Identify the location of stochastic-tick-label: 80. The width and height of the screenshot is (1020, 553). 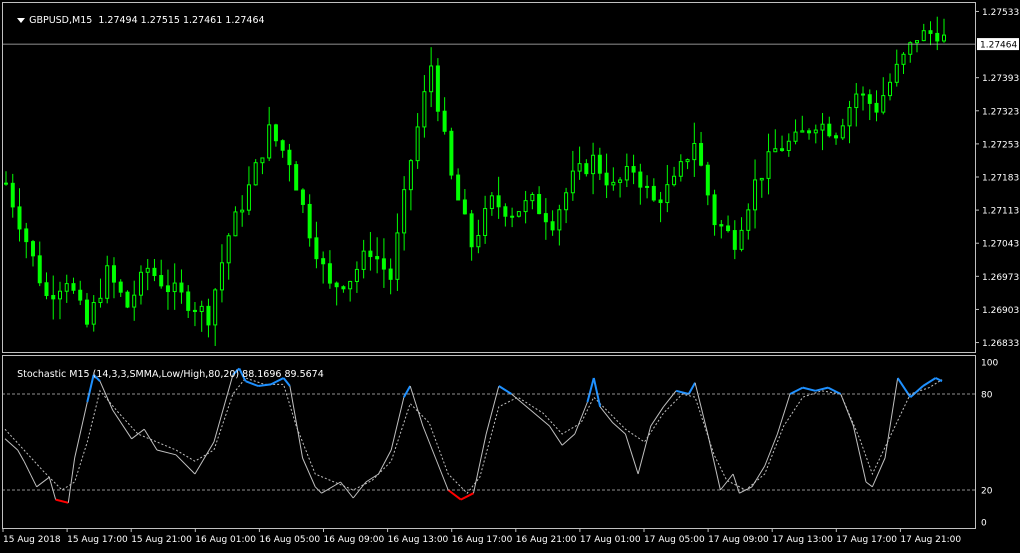
(987, 396).